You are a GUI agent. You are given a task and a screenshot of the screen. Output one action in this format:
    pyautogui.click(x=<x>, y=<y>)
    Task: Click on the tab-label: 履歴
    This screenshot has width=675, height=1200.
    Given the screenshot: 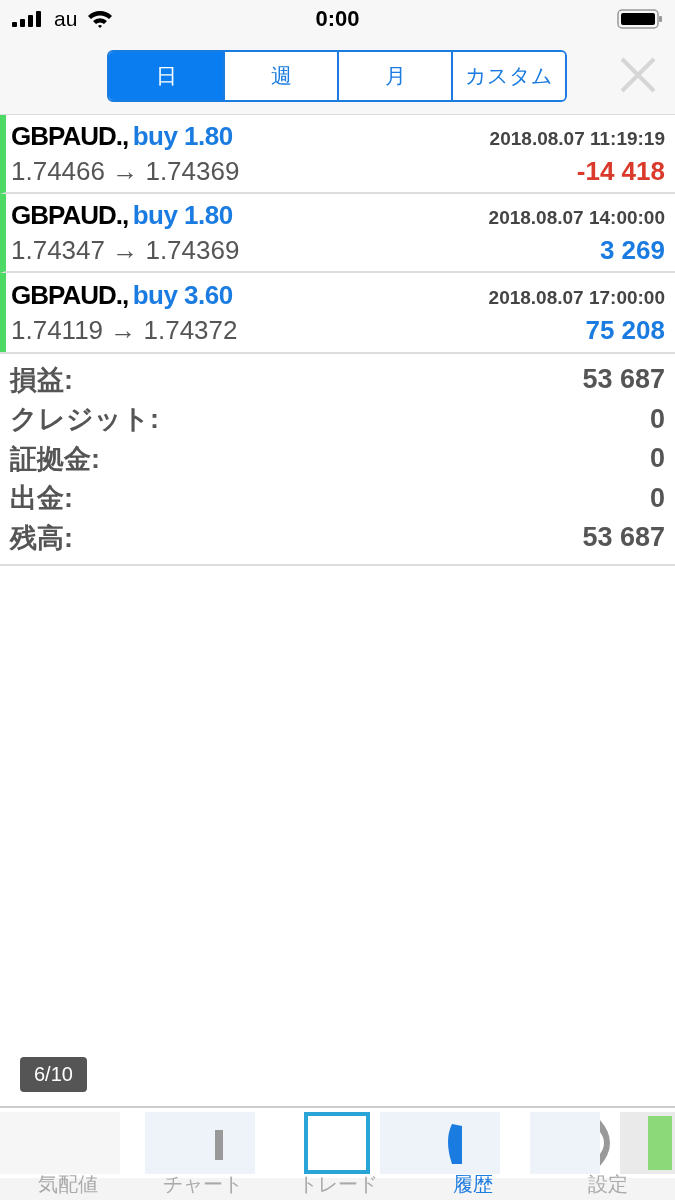 What is the action you would take?
    pyautogui.click(x=472, y=1185)
    